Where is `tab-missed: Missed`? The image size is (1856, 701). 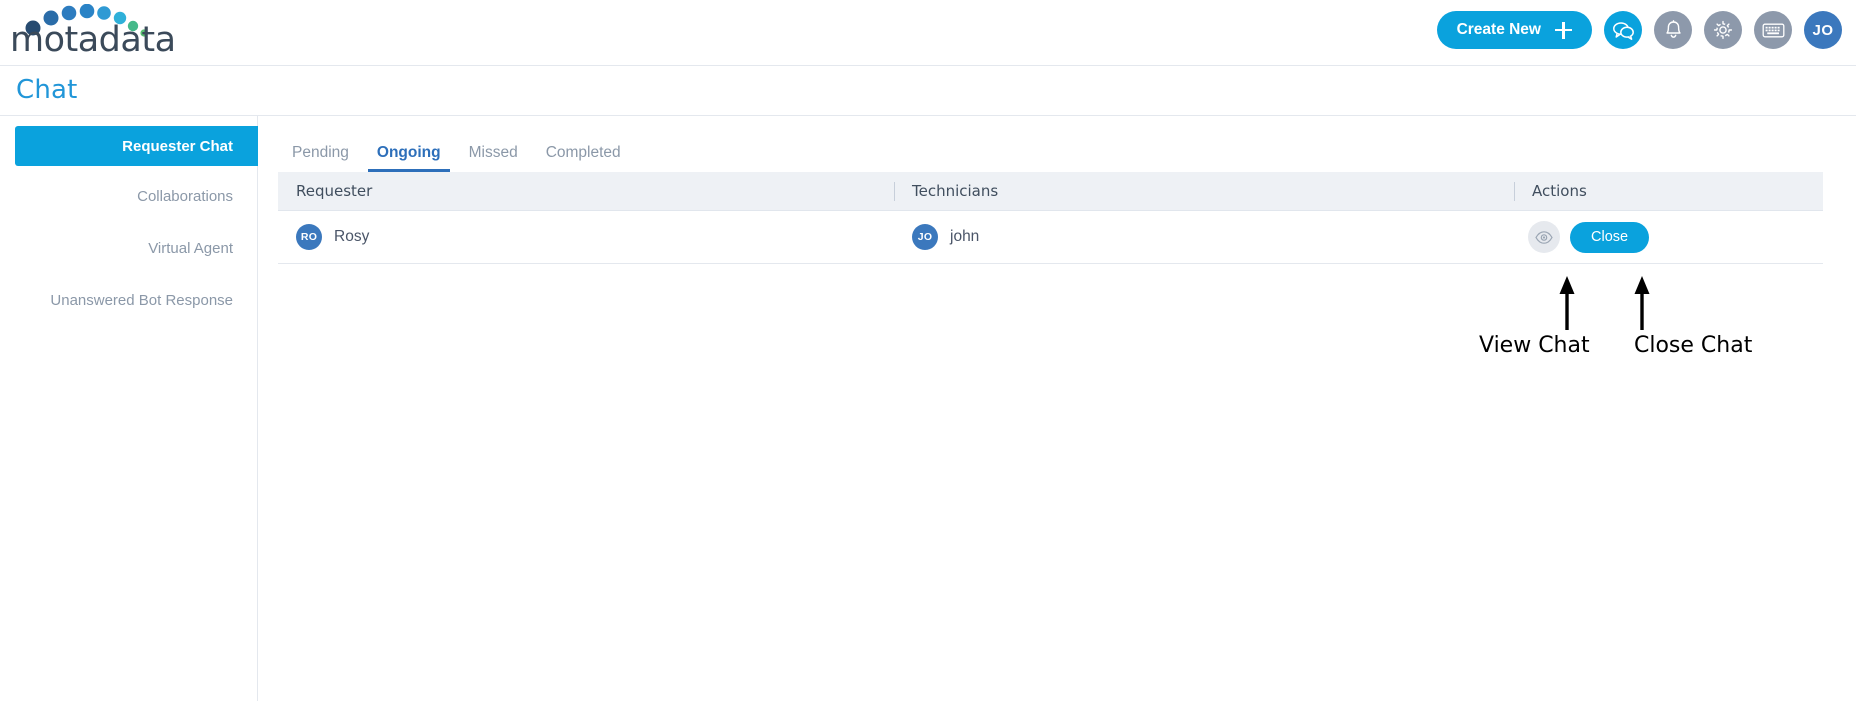
tab-missed: Missed is located at coordinates (493, 158).